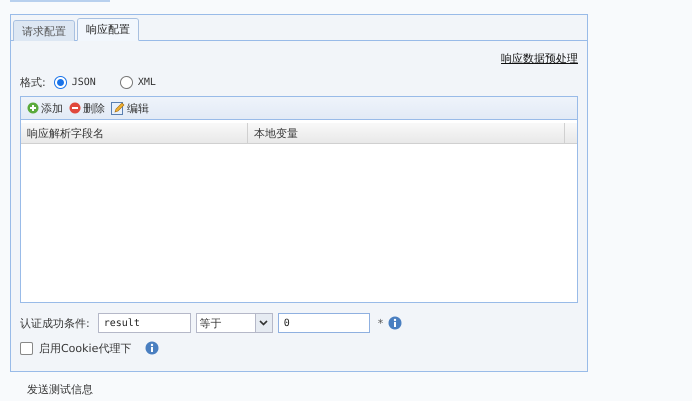 This screenshot has height=401, width=692. What do you see at coordinates (144, 323) in the screenshot?
I see `field-input: result` at bounding box center [144, 323].